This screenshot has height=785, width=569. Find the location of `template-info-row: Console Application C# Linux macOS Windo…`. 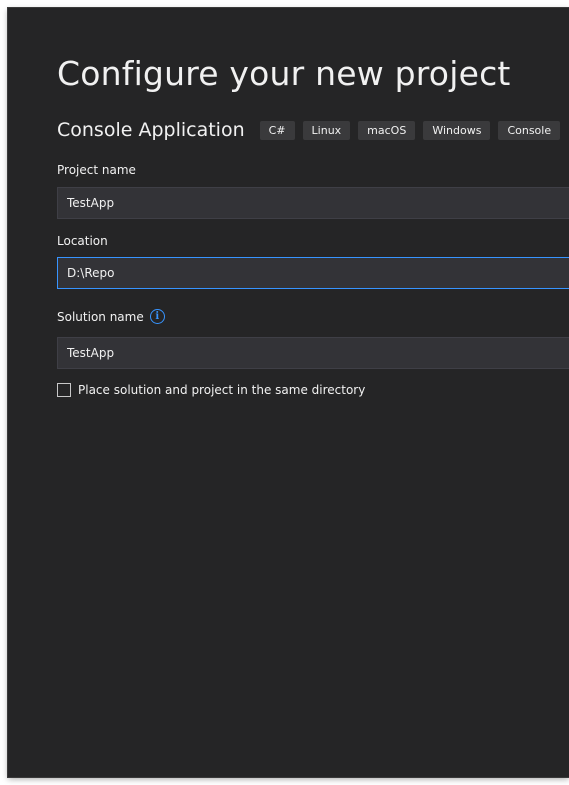

template-info-row: Console Application C# Linux macOS Windo… is located at coordinates (312, 130).